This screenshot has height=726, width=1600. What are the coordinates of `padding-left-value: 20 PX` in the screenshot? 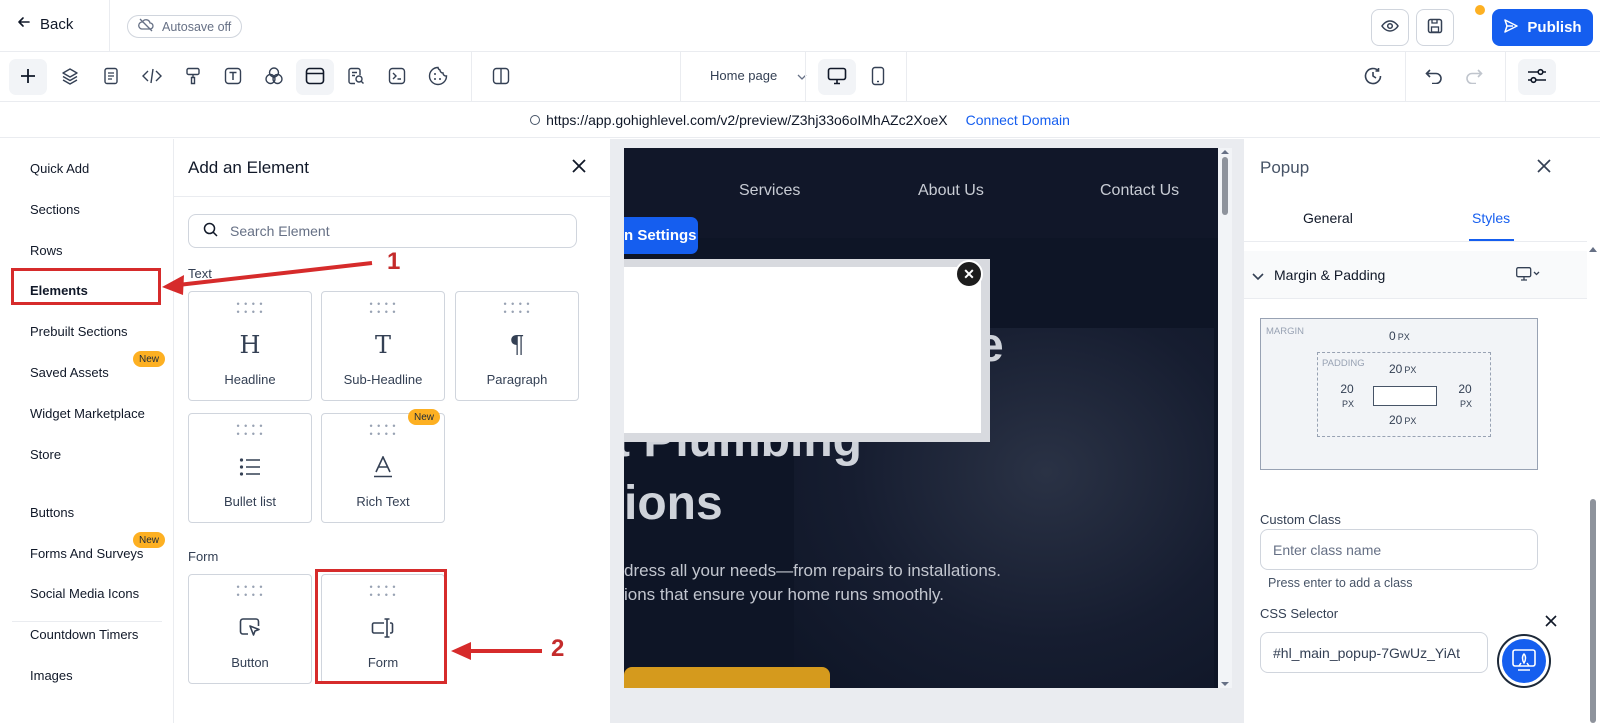 It's located at (1347, 396).